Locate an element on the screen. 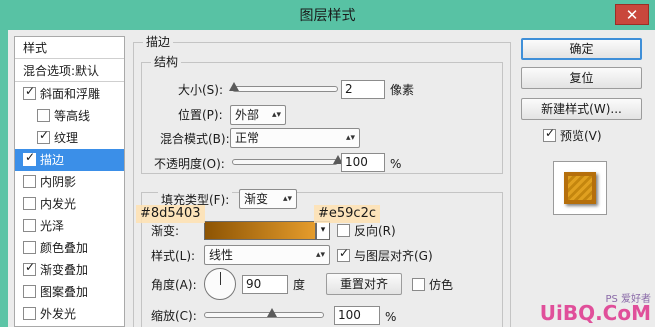 The image size is (655, 327). gradient-dropdown: ▾ is located at coordinates (323, 230).